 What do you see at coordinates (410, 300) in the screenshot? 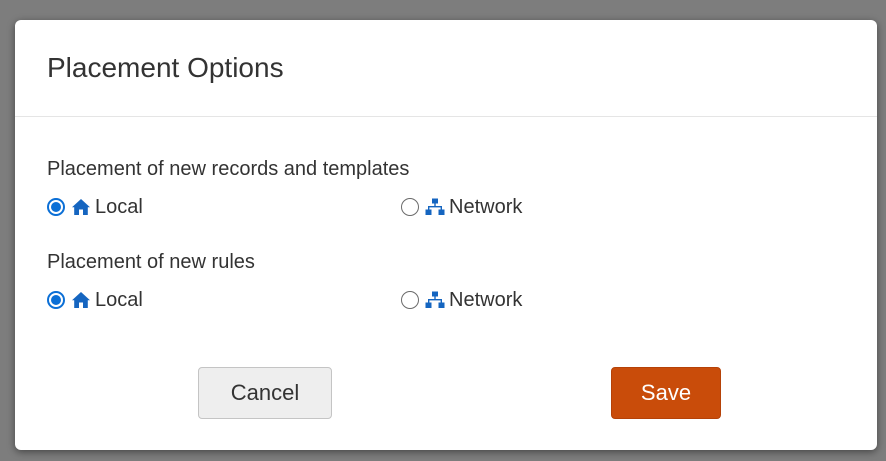
I see `rules-network-radio` at bounding box center [410, 300].